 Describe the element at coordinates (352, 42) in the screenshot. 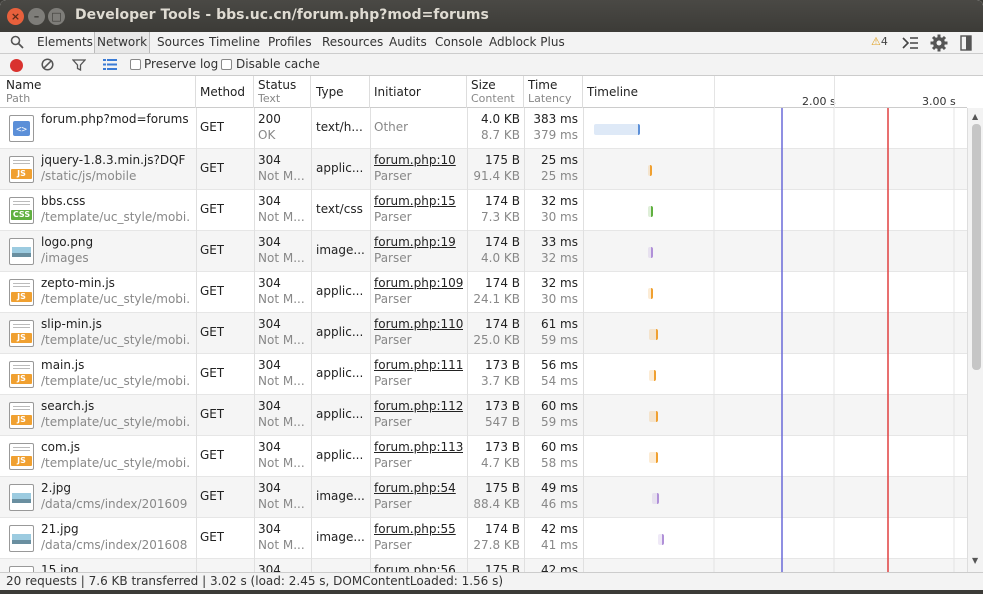

I see `tab-resources: Resources` at that location.